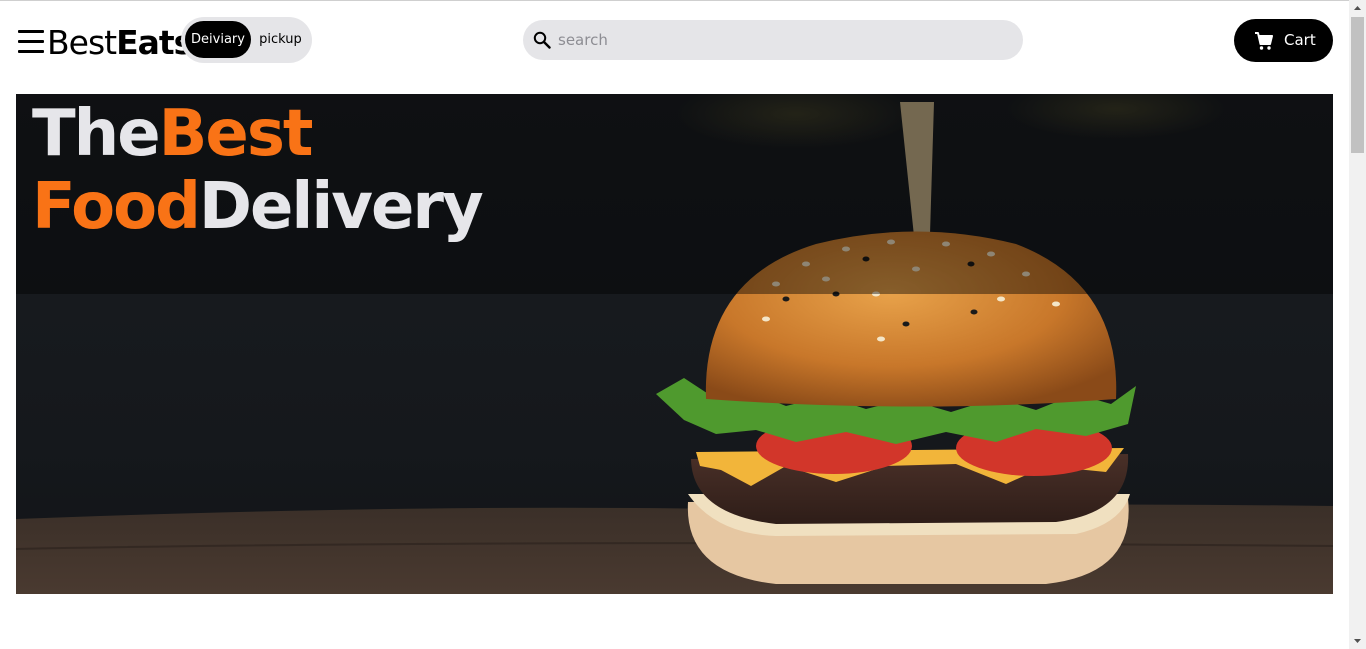 The image size is (1366, 649). I want to click on cart-button: Cart, so click(1283, 40).